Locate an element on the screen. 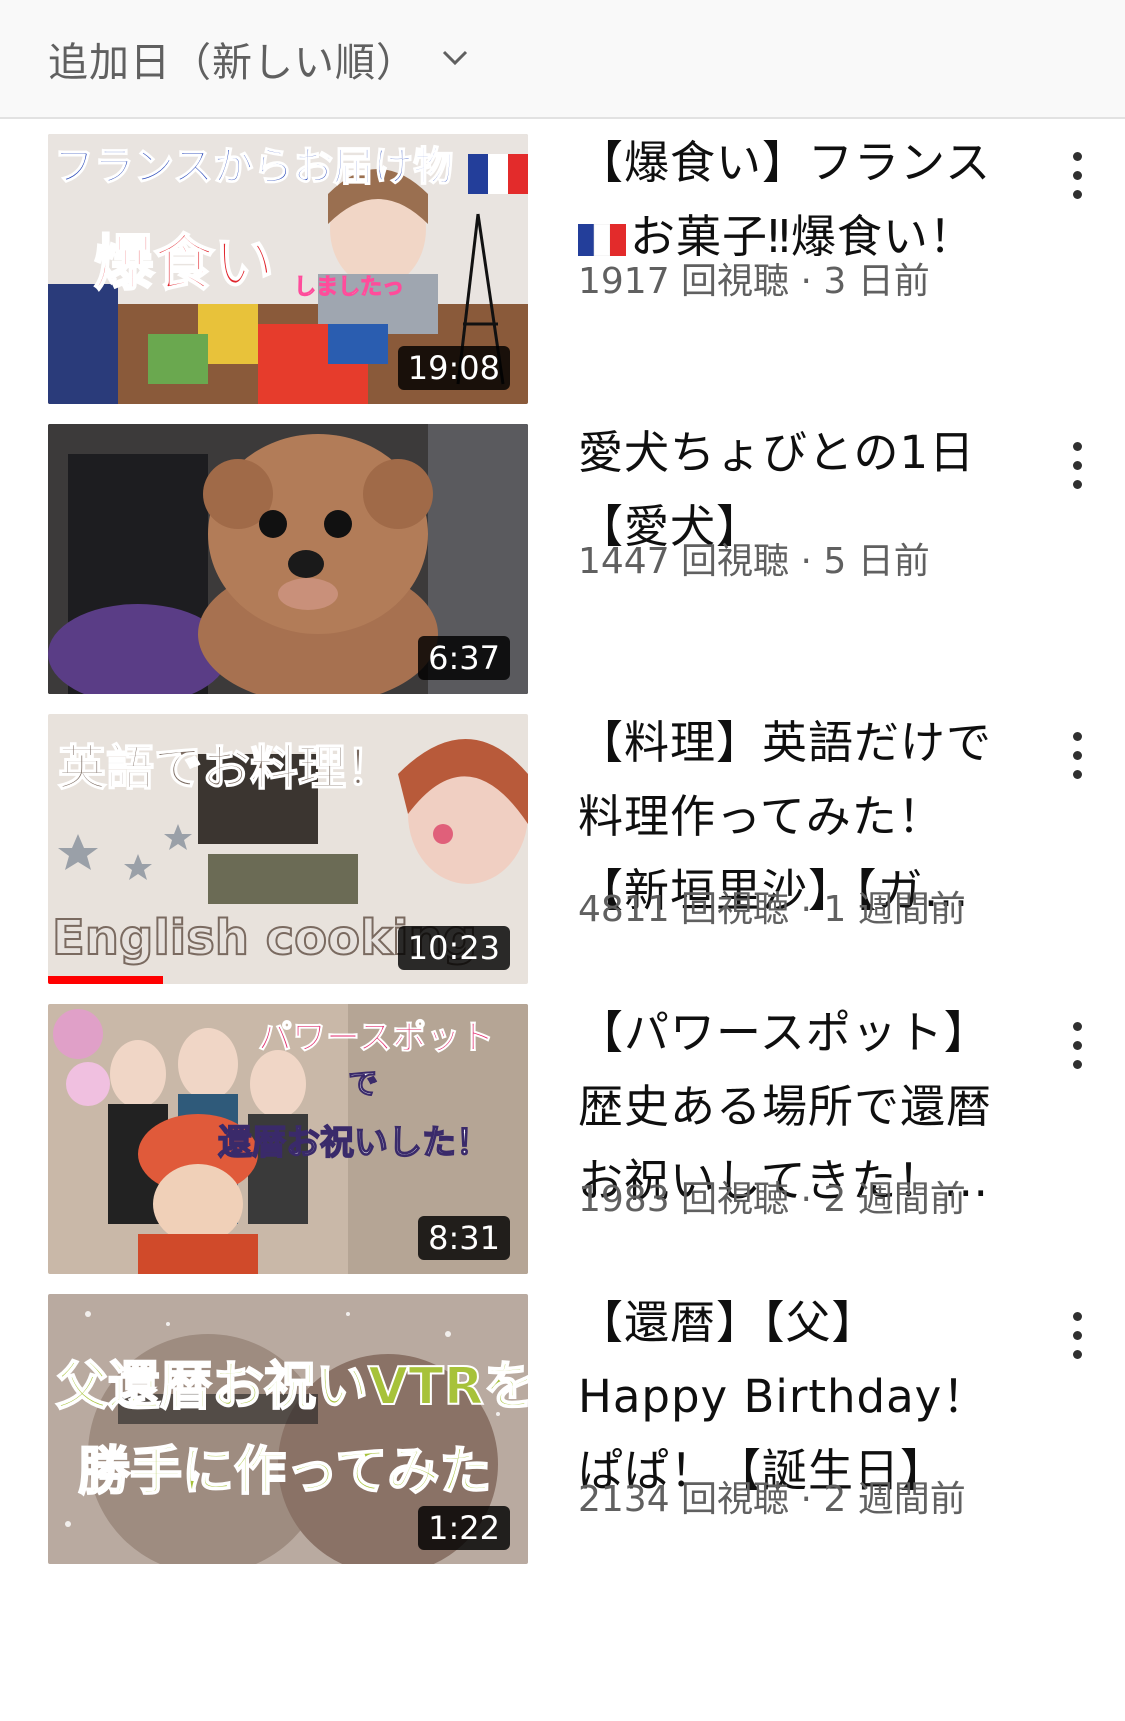 Image resolution: width=1125 pixels, height=1721 pixels. video-thumbnail: パワースポット で 還暦お祝いした！ 8:31 is located at coordinates (288, 1139).